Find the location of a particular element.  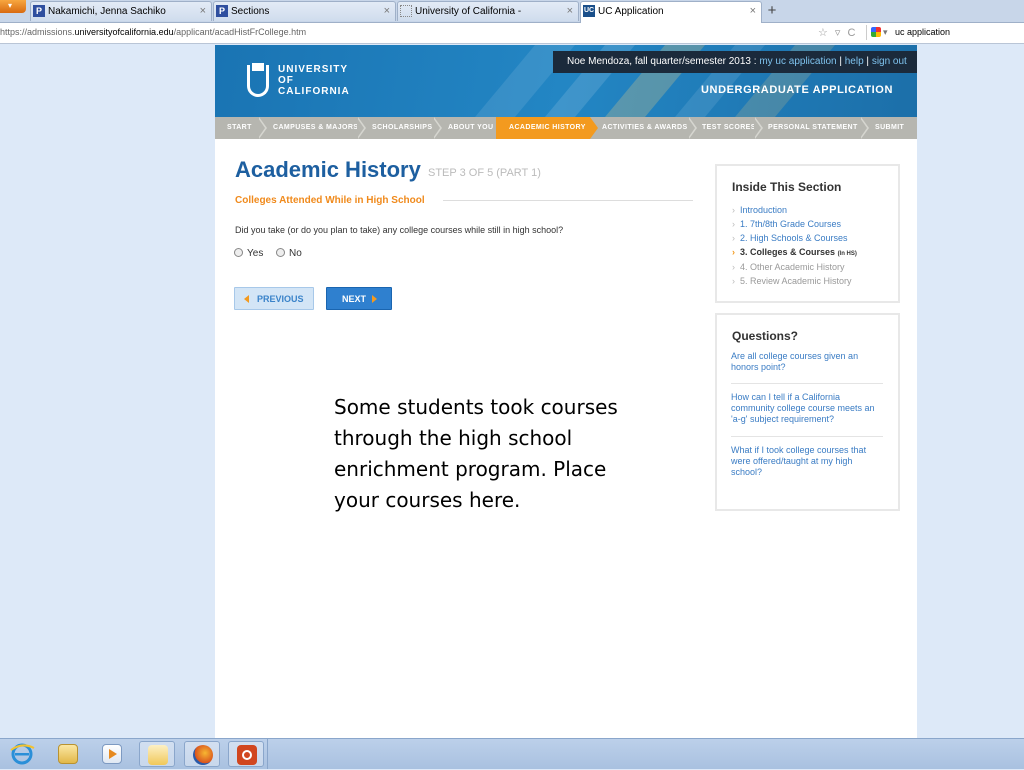

logo-line: UNIVERSITY is located at coordinates (313, 69).